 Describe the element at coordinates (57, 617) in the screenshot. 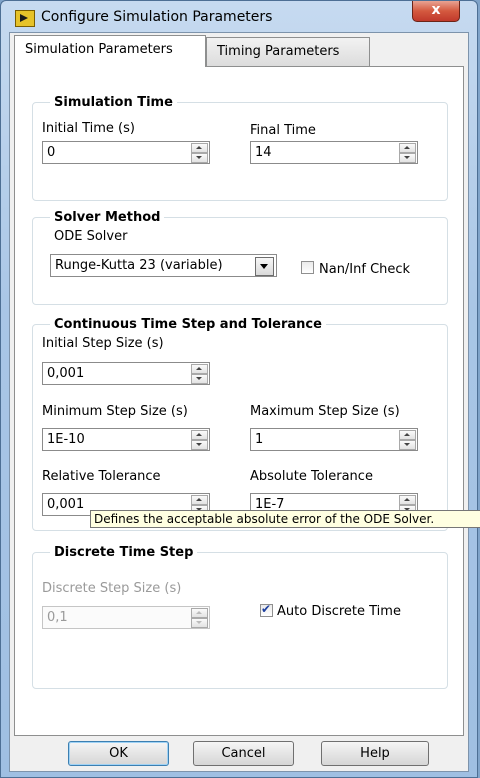

I see `discrete-step-size-value: 0,1` at that location.